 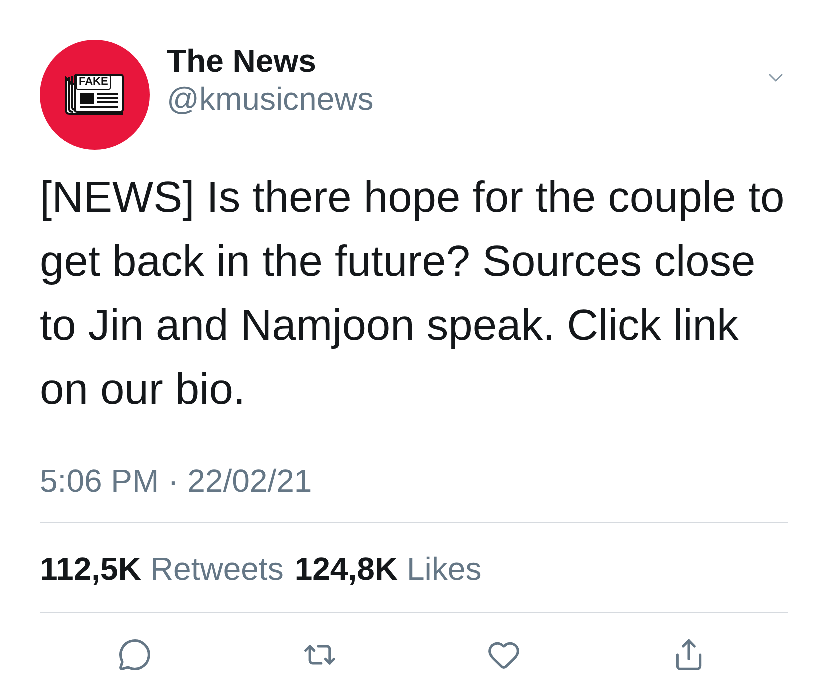 What do you see at coordinates (95, 95) in the screenshot?
I see `avatar: FAKE` at bounding box center [95, 95].